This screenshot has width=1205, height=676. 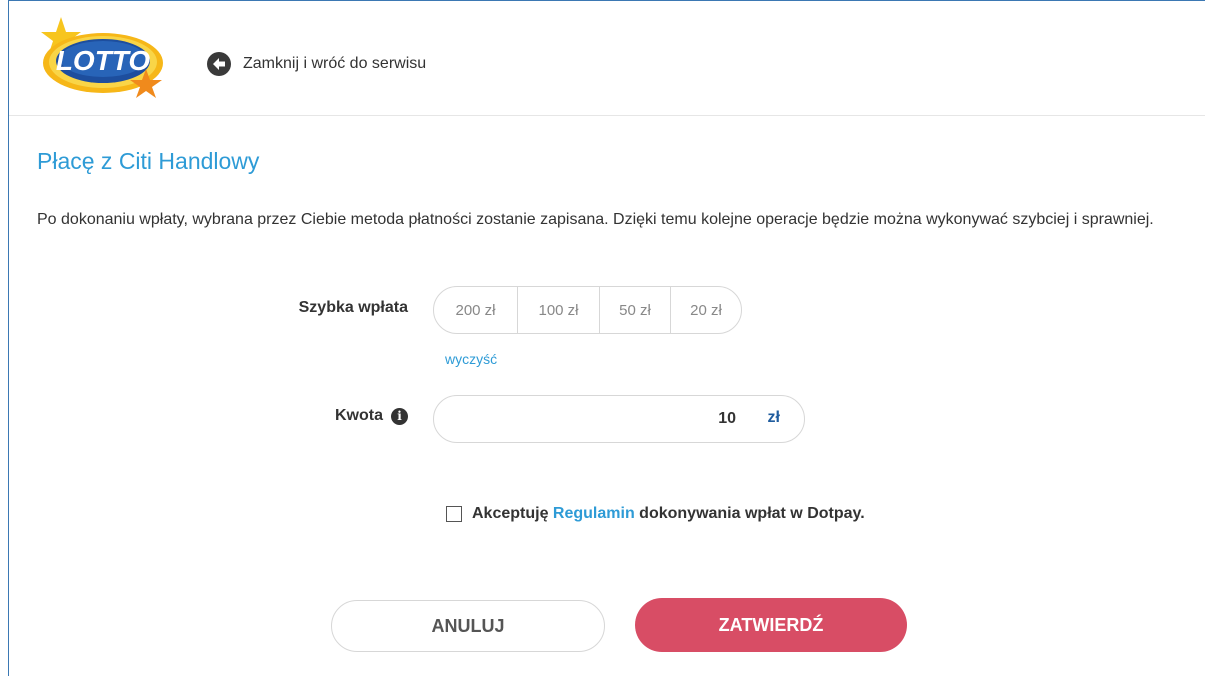 I want to click on quick-amount-100-button: 100 zł, so click(x=559, y=310).